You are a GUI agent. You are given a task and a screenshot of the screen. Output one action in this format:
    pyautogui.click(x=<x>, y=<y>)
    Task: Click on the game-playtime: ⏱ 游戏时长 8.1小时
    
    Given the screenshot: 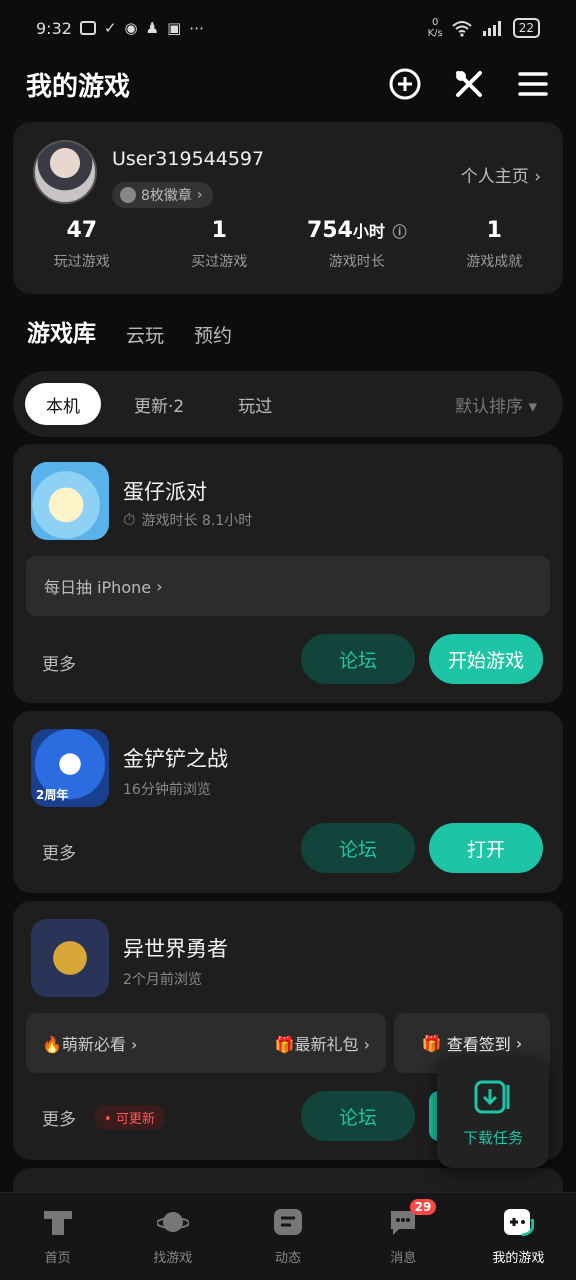 What is the action you would take?
    pyautogui.click(x=188, y=519)
    